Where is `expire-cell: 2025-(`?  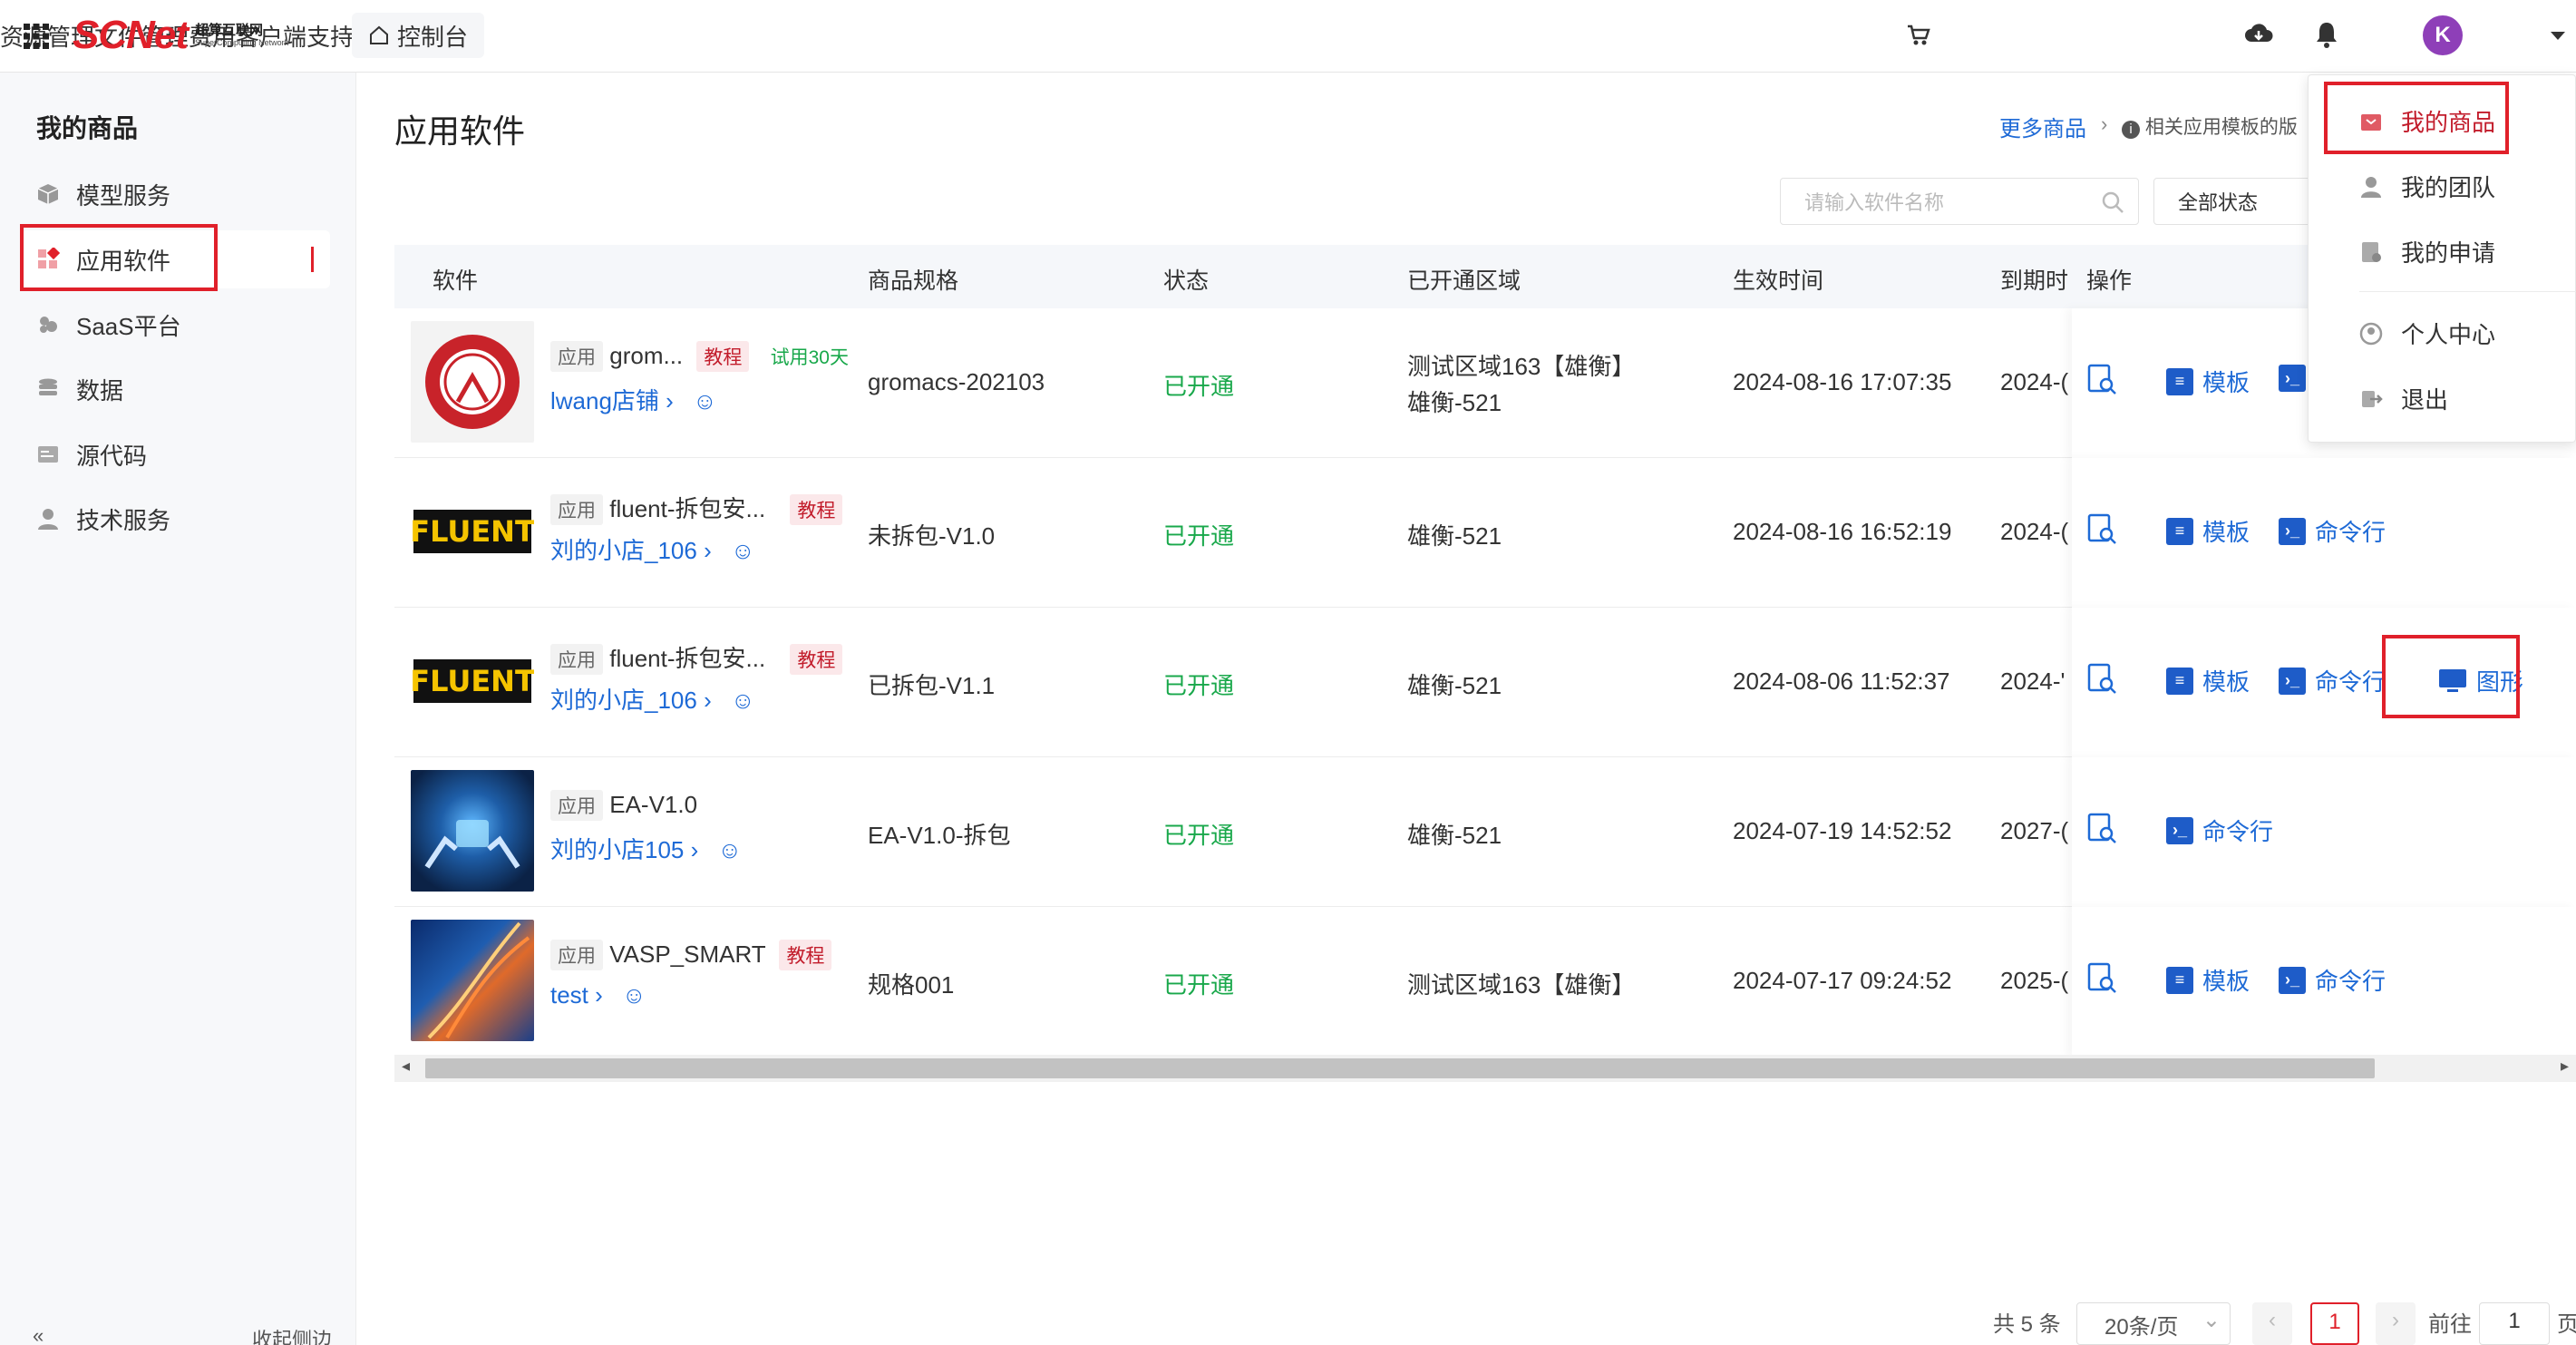 expire-cell: 2025-( is located at coordinates (2034, 980).